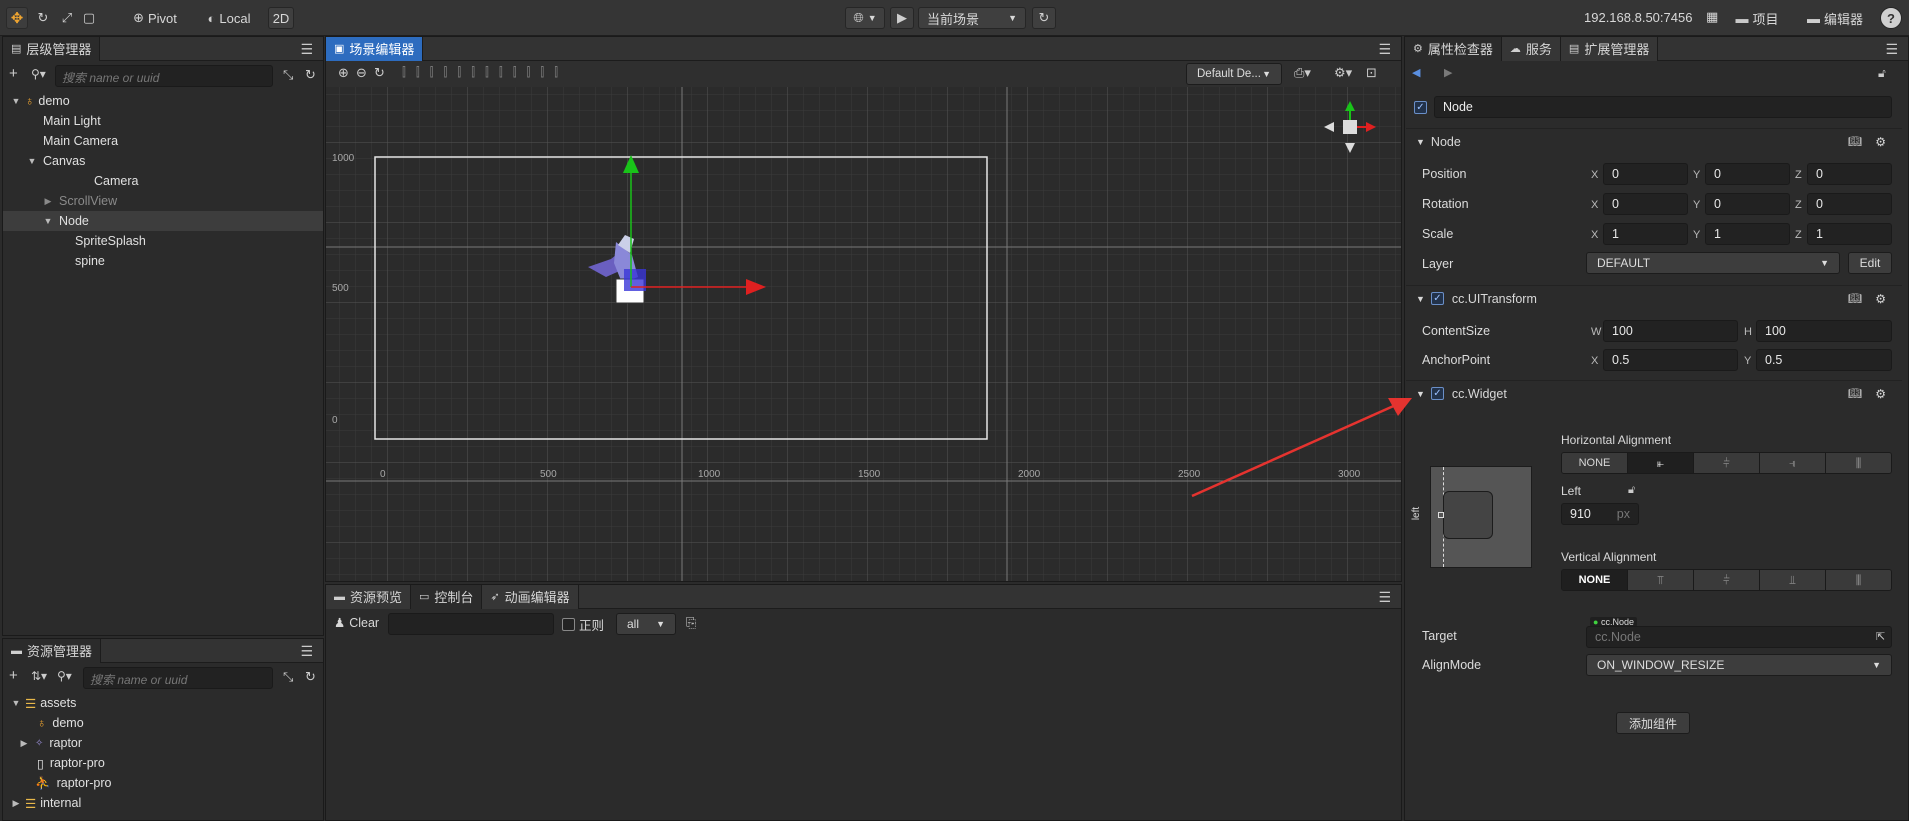  I want to click on tree-item-main-camera: Main Camera, so click(163, 141).